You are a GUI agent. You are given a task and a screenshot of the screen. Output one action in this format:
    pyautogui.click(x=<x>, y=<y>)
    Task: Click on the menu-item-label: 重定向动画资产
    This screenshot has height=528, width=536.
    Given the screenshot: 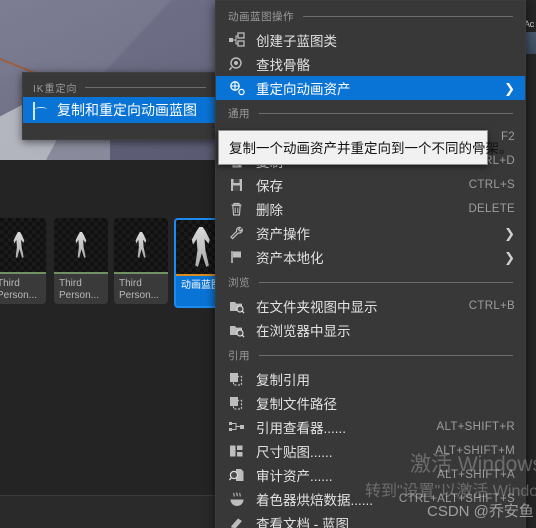 What is the action you would take?
    pyautogui.click(x=303, y=89)
    